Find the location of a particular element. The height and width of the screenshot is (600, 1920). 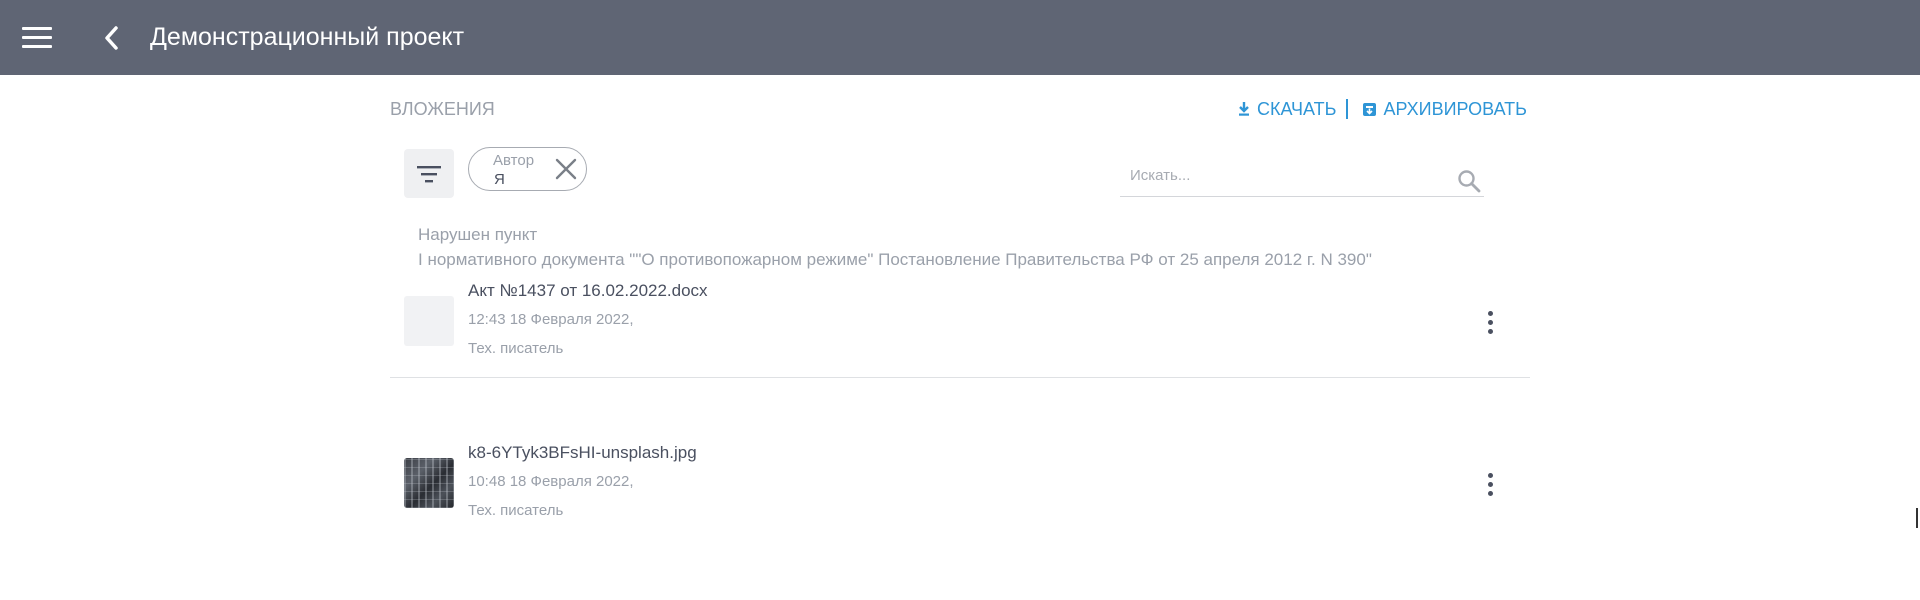

chip-label: Автор is located at coordinates (514, 160).